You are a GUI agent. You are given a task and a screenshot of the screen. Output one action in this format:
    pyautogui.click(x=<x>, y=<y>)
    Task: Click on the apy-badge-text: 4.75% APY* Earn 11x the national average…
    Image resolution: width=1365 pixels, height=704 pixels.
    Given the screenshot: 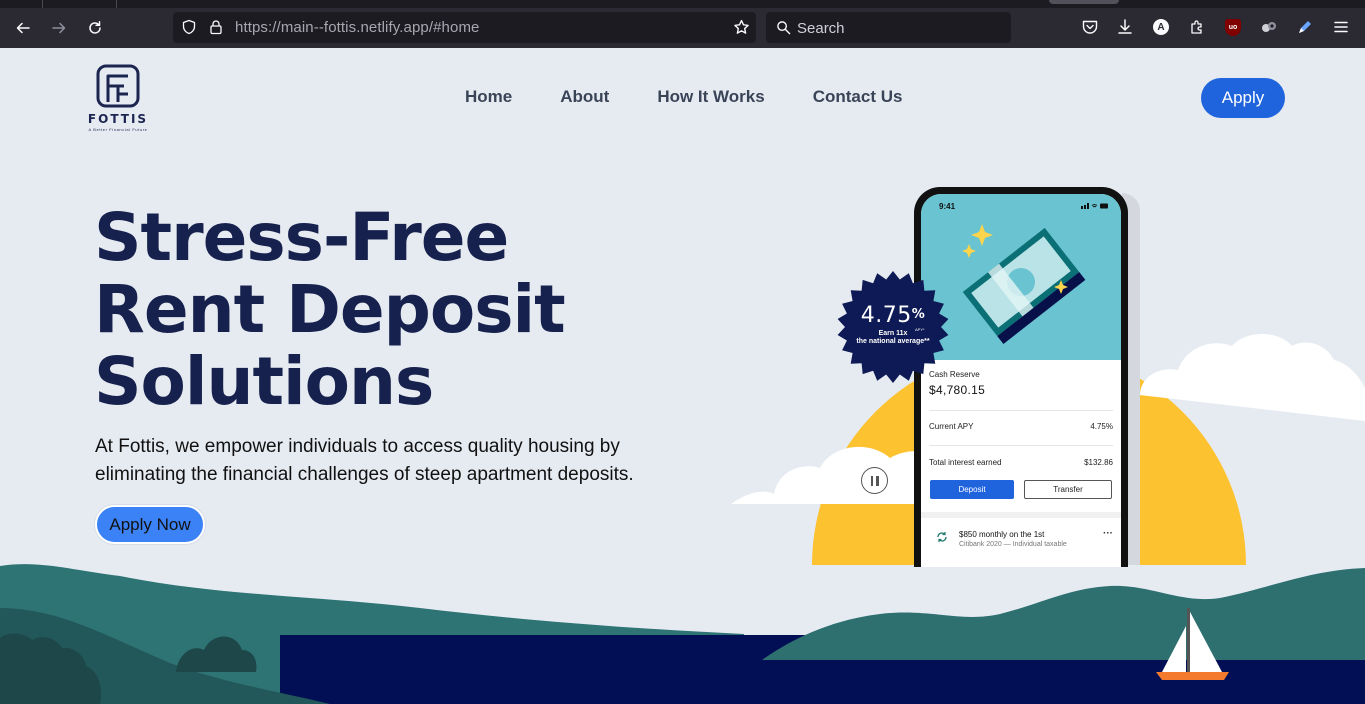 What is the action you would take?
    pyautogui.click(x=893, y=324)
    